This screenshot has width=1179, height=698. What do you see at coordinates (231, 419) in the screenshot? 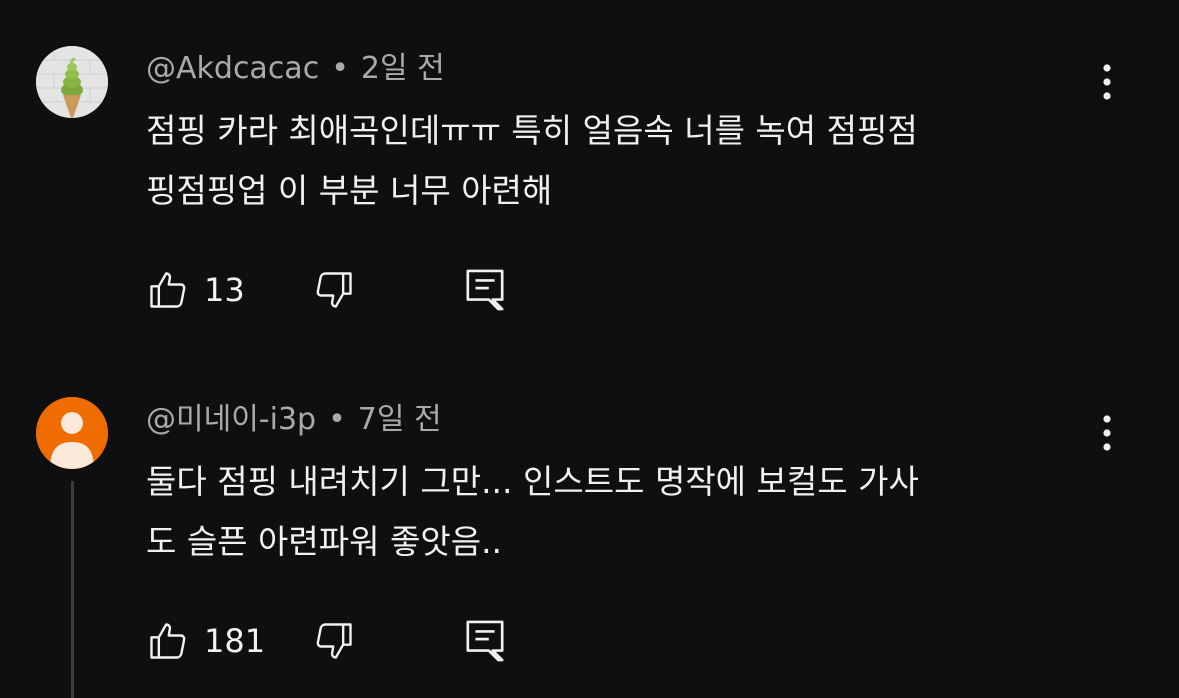
I see `author-name: @미네이-i3p` at bounding box center [231, 419].